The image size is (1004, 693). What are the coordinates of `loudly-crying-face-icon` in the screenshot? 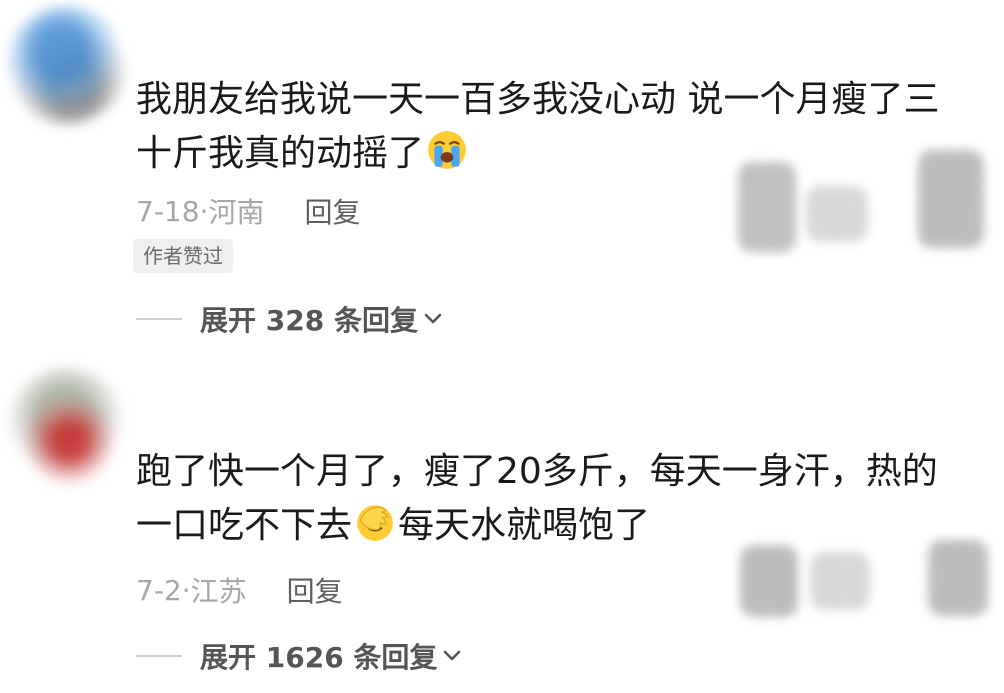 It's located at (447, 150).